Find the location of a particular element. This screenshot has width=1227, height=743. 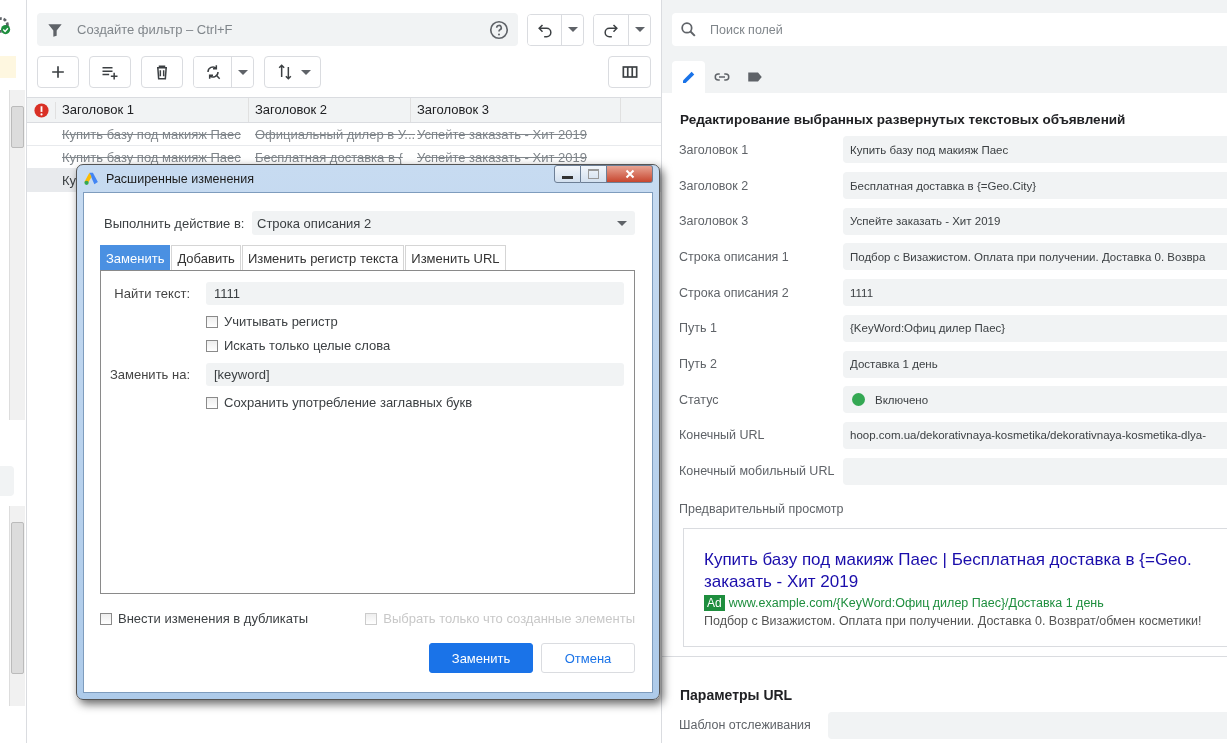

field-value: Купить базу под макияж Паес is located at coordinates (929, 149).